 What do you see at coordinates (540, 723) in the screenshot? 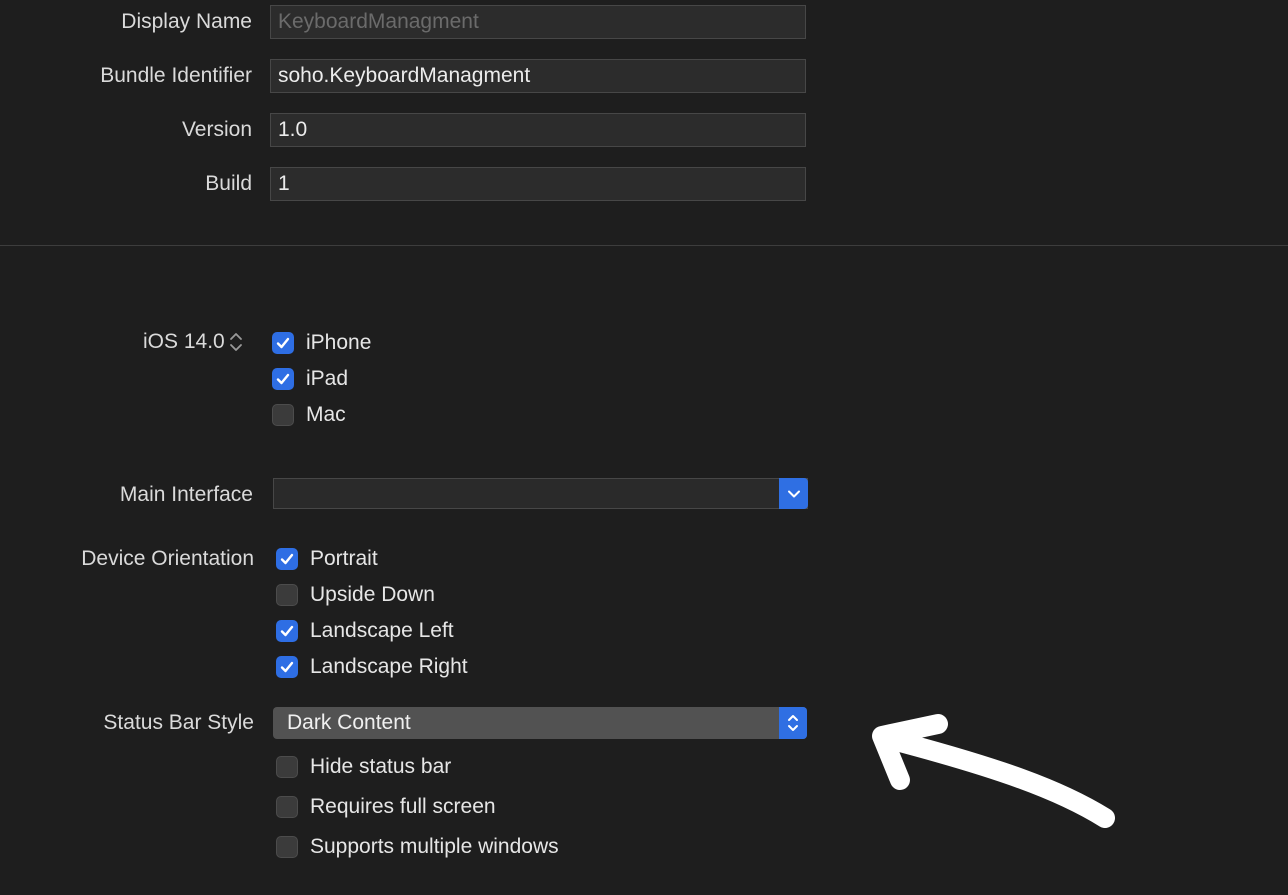
I see `status-bar-style-select: Dark Content` at bounding box center [540, 723].